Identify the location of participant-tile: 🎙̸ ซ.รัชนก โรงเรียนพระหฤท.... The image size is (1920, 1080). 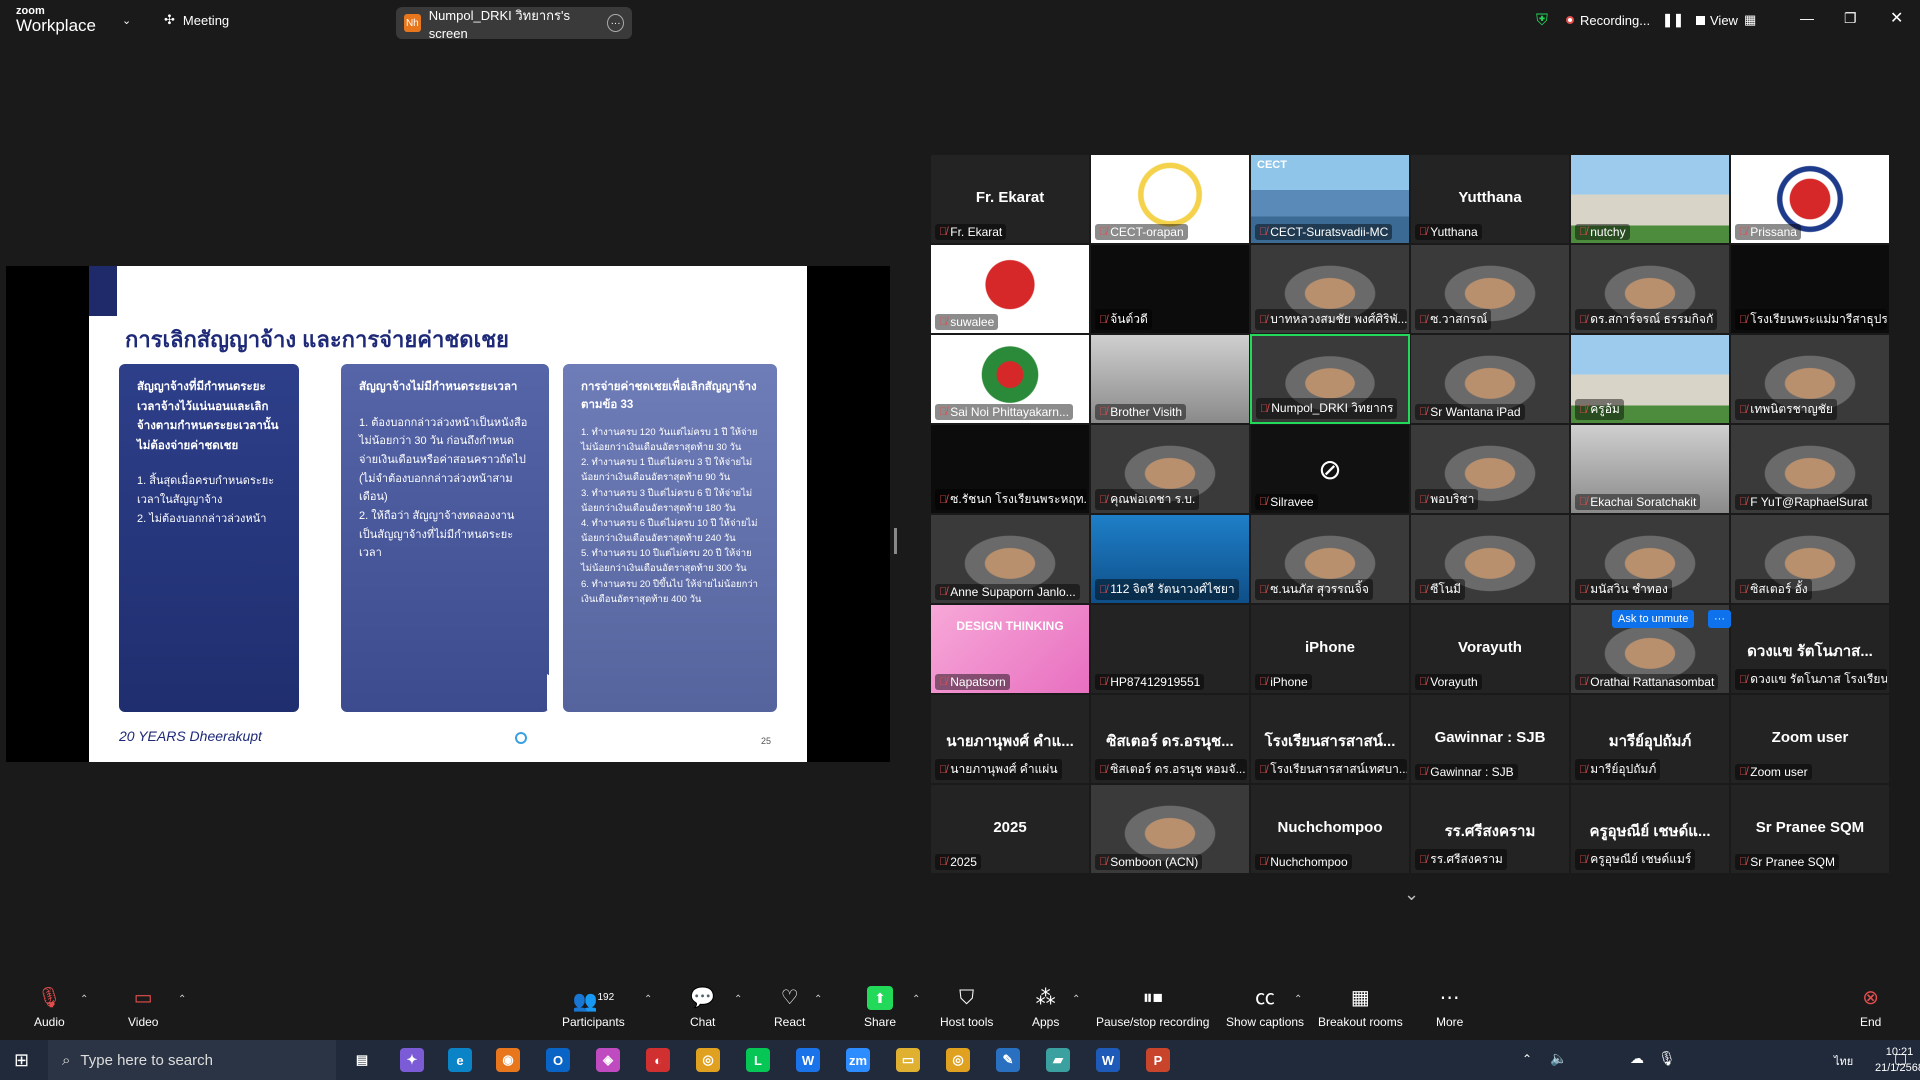
(1010, 469).